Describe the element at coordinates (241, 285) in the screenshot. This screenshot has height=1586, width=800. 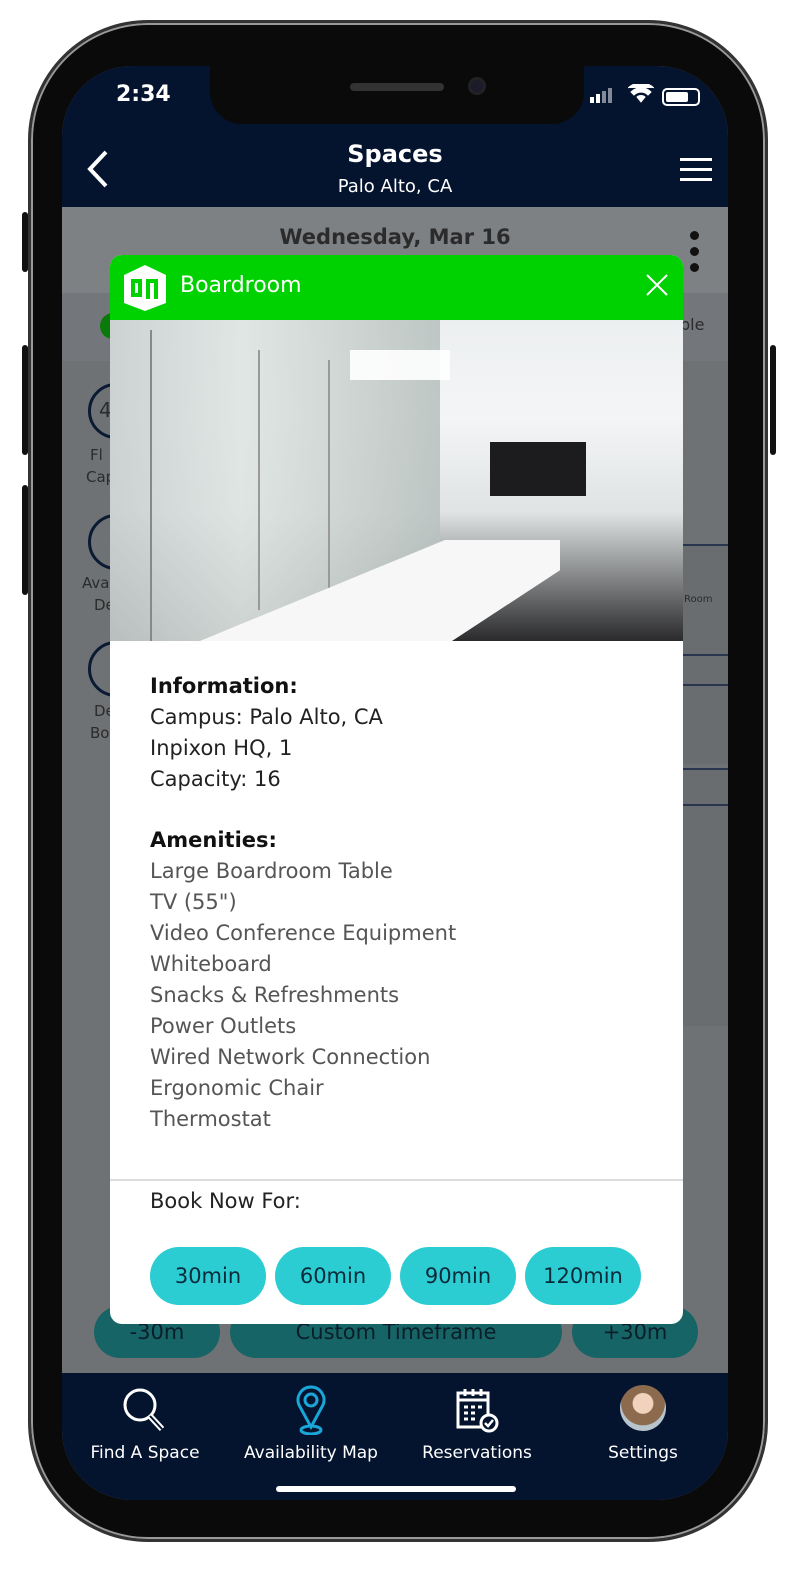
I see `modal-title: Boardroom` at that location.